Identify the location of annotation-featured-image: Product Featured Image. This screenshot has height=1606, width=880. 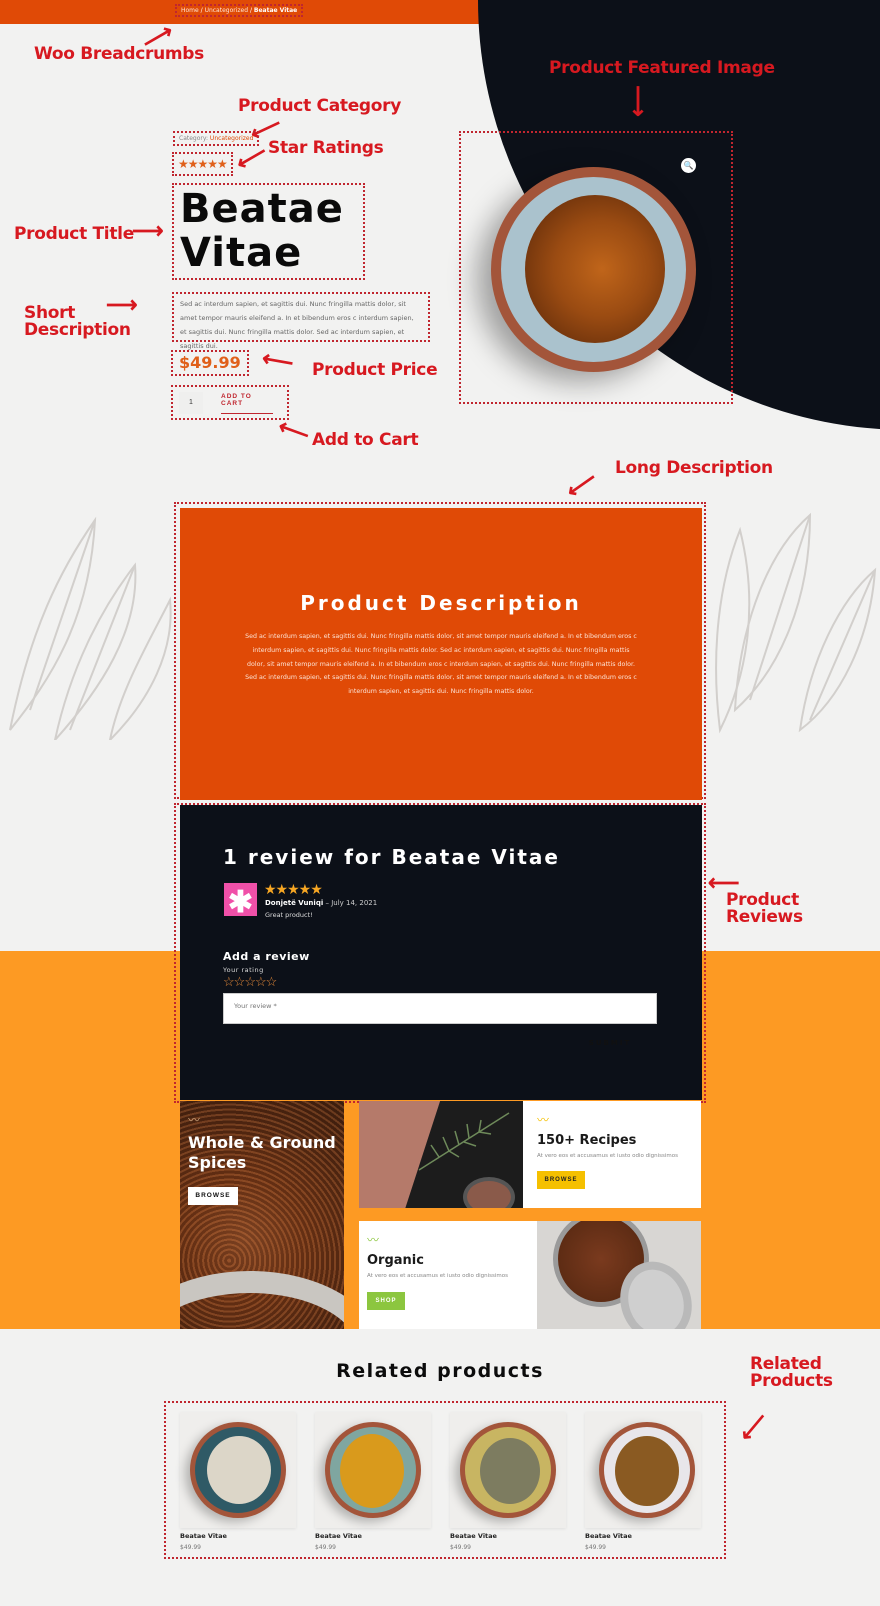
(662, 68).